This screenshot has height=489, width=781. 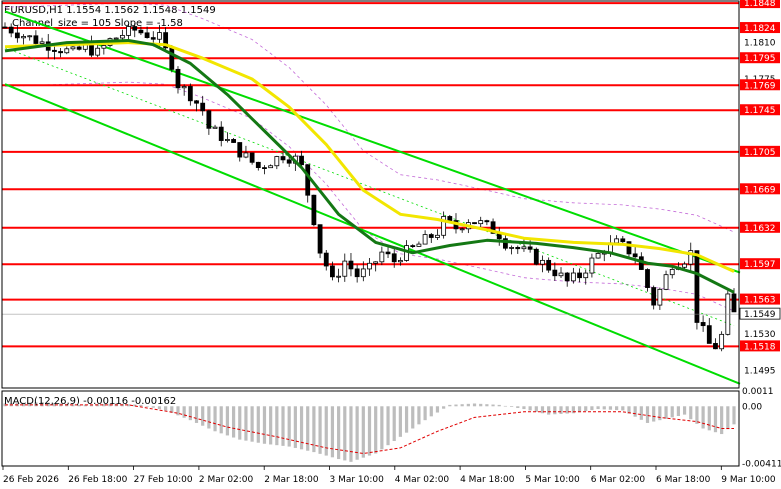 What do you see at coordinates (752, 407) in the screenshot?
I see `macd-y-tick: 0.00` at bounding box center [752, 407].